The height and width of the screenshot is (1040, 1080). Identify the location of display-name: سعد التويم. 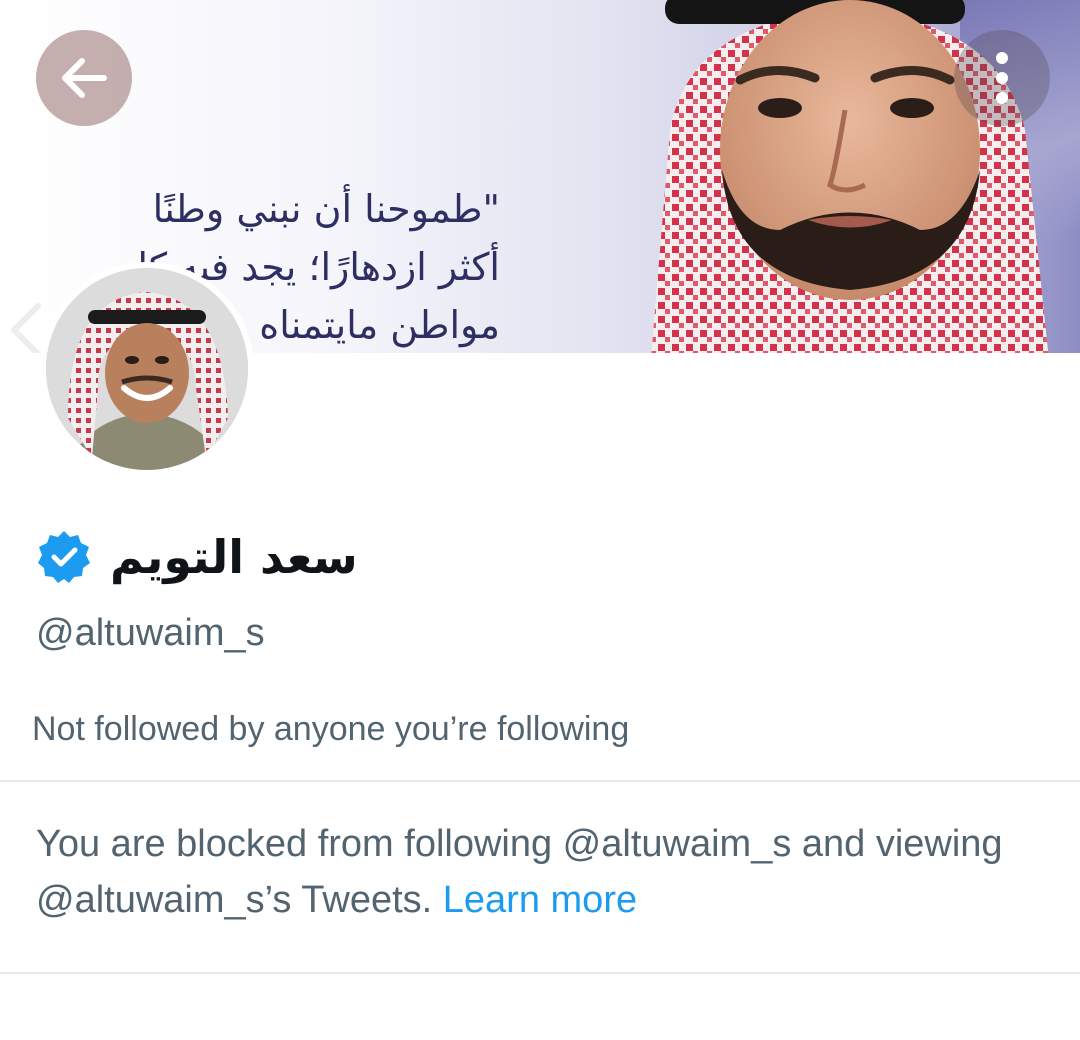
(234, 557).